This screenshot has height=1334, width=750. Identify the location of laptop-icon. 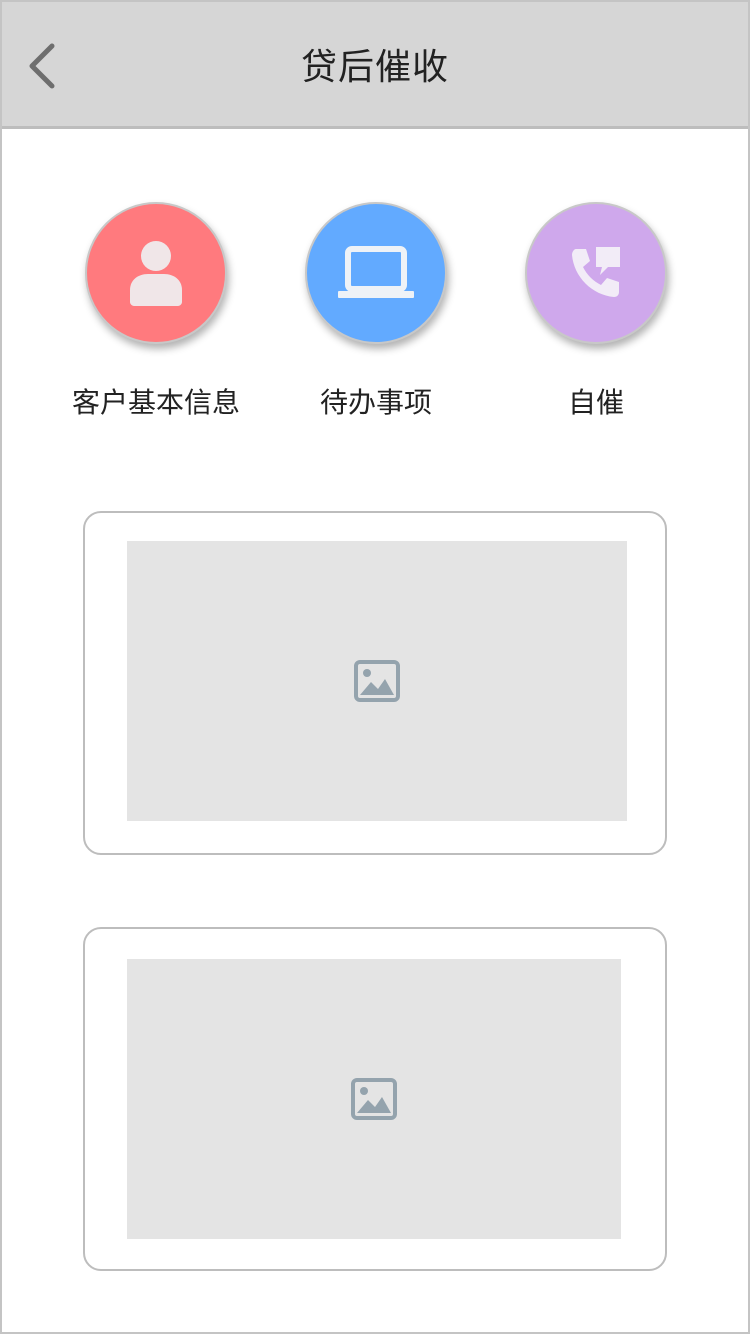
(376, 272).